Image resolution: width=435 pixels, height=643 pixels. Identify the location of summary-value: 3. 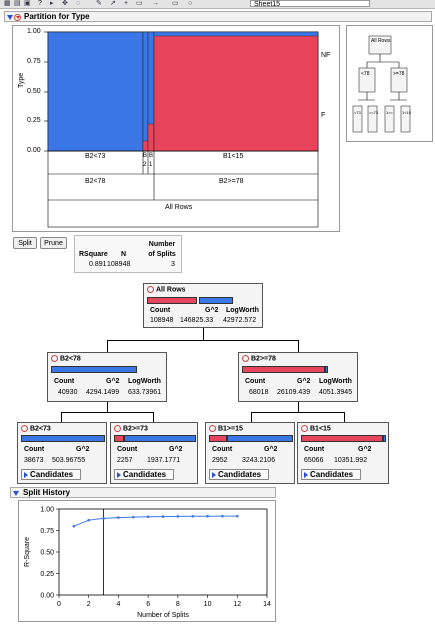
(173, 264).